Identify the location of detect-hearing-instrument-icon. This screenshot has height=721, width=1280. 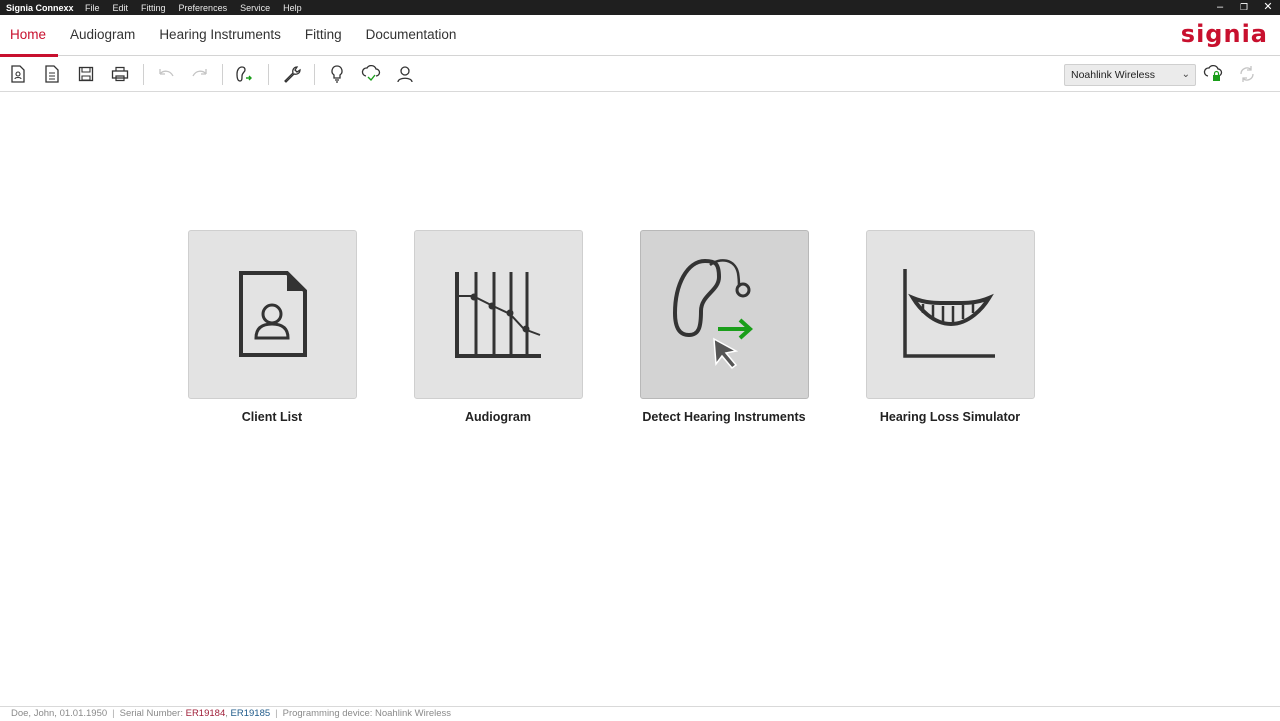
(244, 74).